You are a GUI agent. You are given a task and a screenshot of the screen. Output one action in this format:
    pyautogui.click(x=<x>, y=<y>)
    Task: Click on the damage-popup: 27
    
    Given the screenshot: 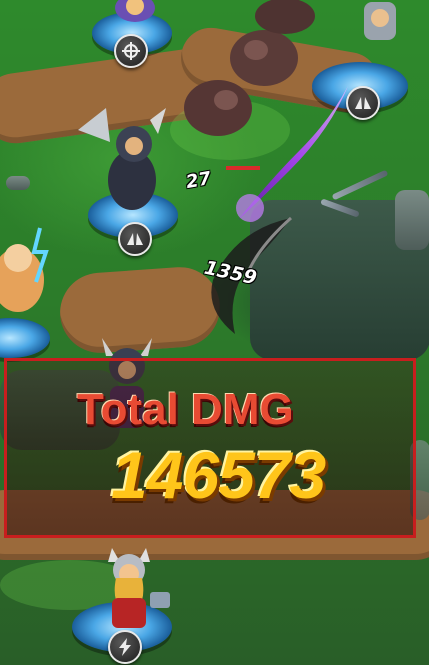 What is the action you would take?
    pyautogui.click(x=198, y=180)
    